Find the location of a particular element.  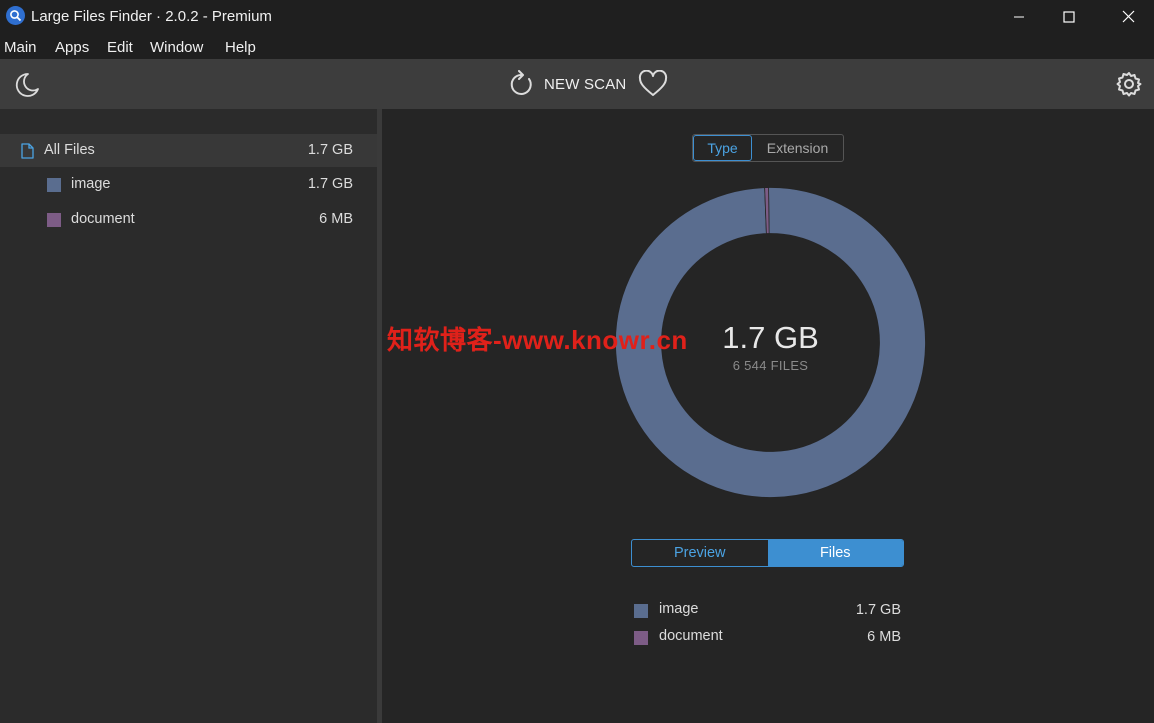

gear-icon is located at coordinates (1129, 84).